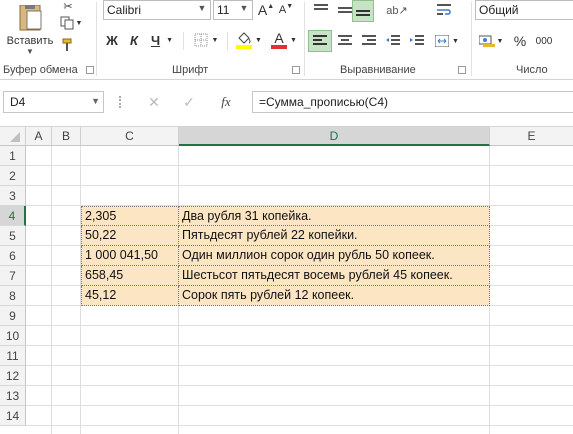  What do you see at coordinates (13, 376) in the screenshot?
I see `row-header: 12` at bounding box center [13, 376].